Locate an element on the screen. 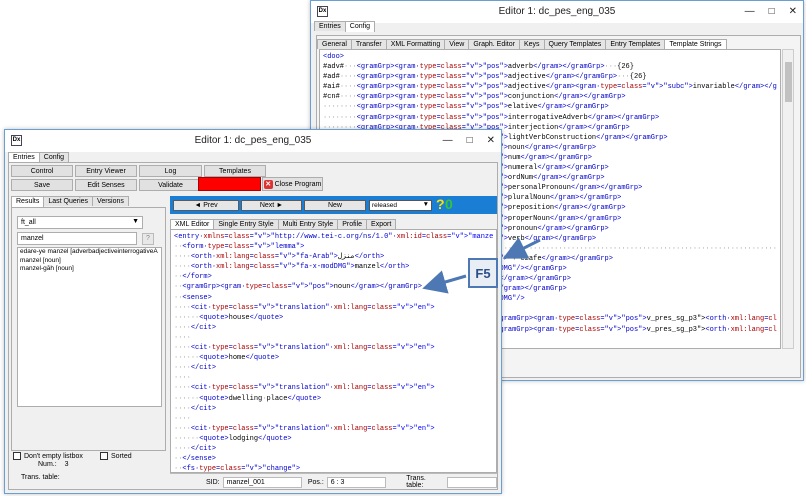 The width and height of the screenshot is (806, 496). code-line: <doo> is located at coordinates (334, 57).